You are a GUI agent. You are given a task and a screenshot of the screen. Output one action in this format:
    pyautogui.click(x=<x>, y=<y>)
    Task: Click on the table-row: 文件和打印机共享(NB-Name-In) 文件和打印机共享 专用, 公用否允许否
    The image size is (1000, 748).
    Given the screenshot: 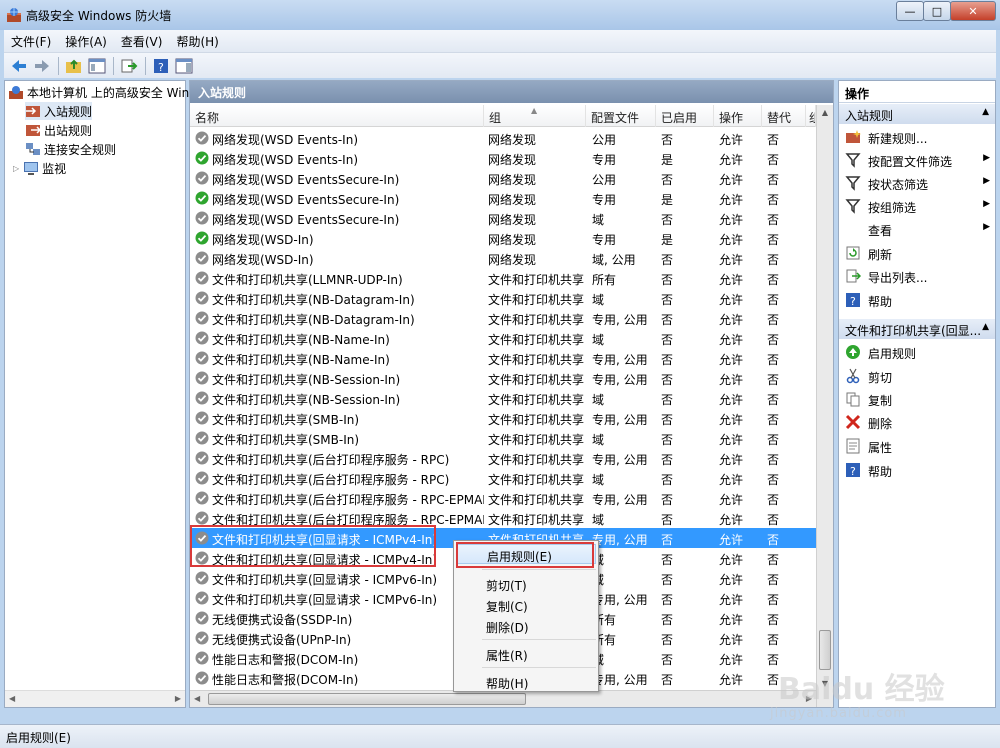 What is the action you would take?
    pyautogui.click(x=503, y=358)
    